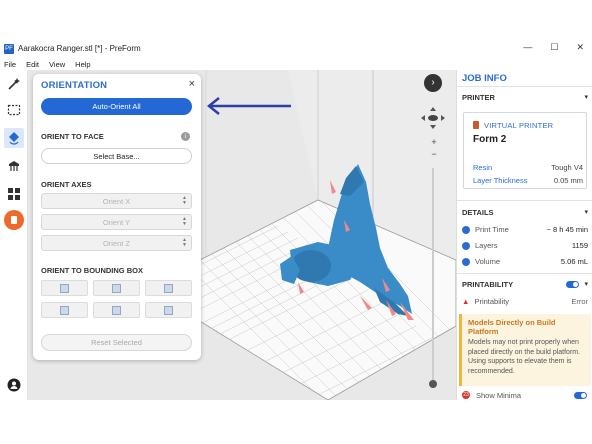  I want to click on magic-wand-tool, so click(14, 84).